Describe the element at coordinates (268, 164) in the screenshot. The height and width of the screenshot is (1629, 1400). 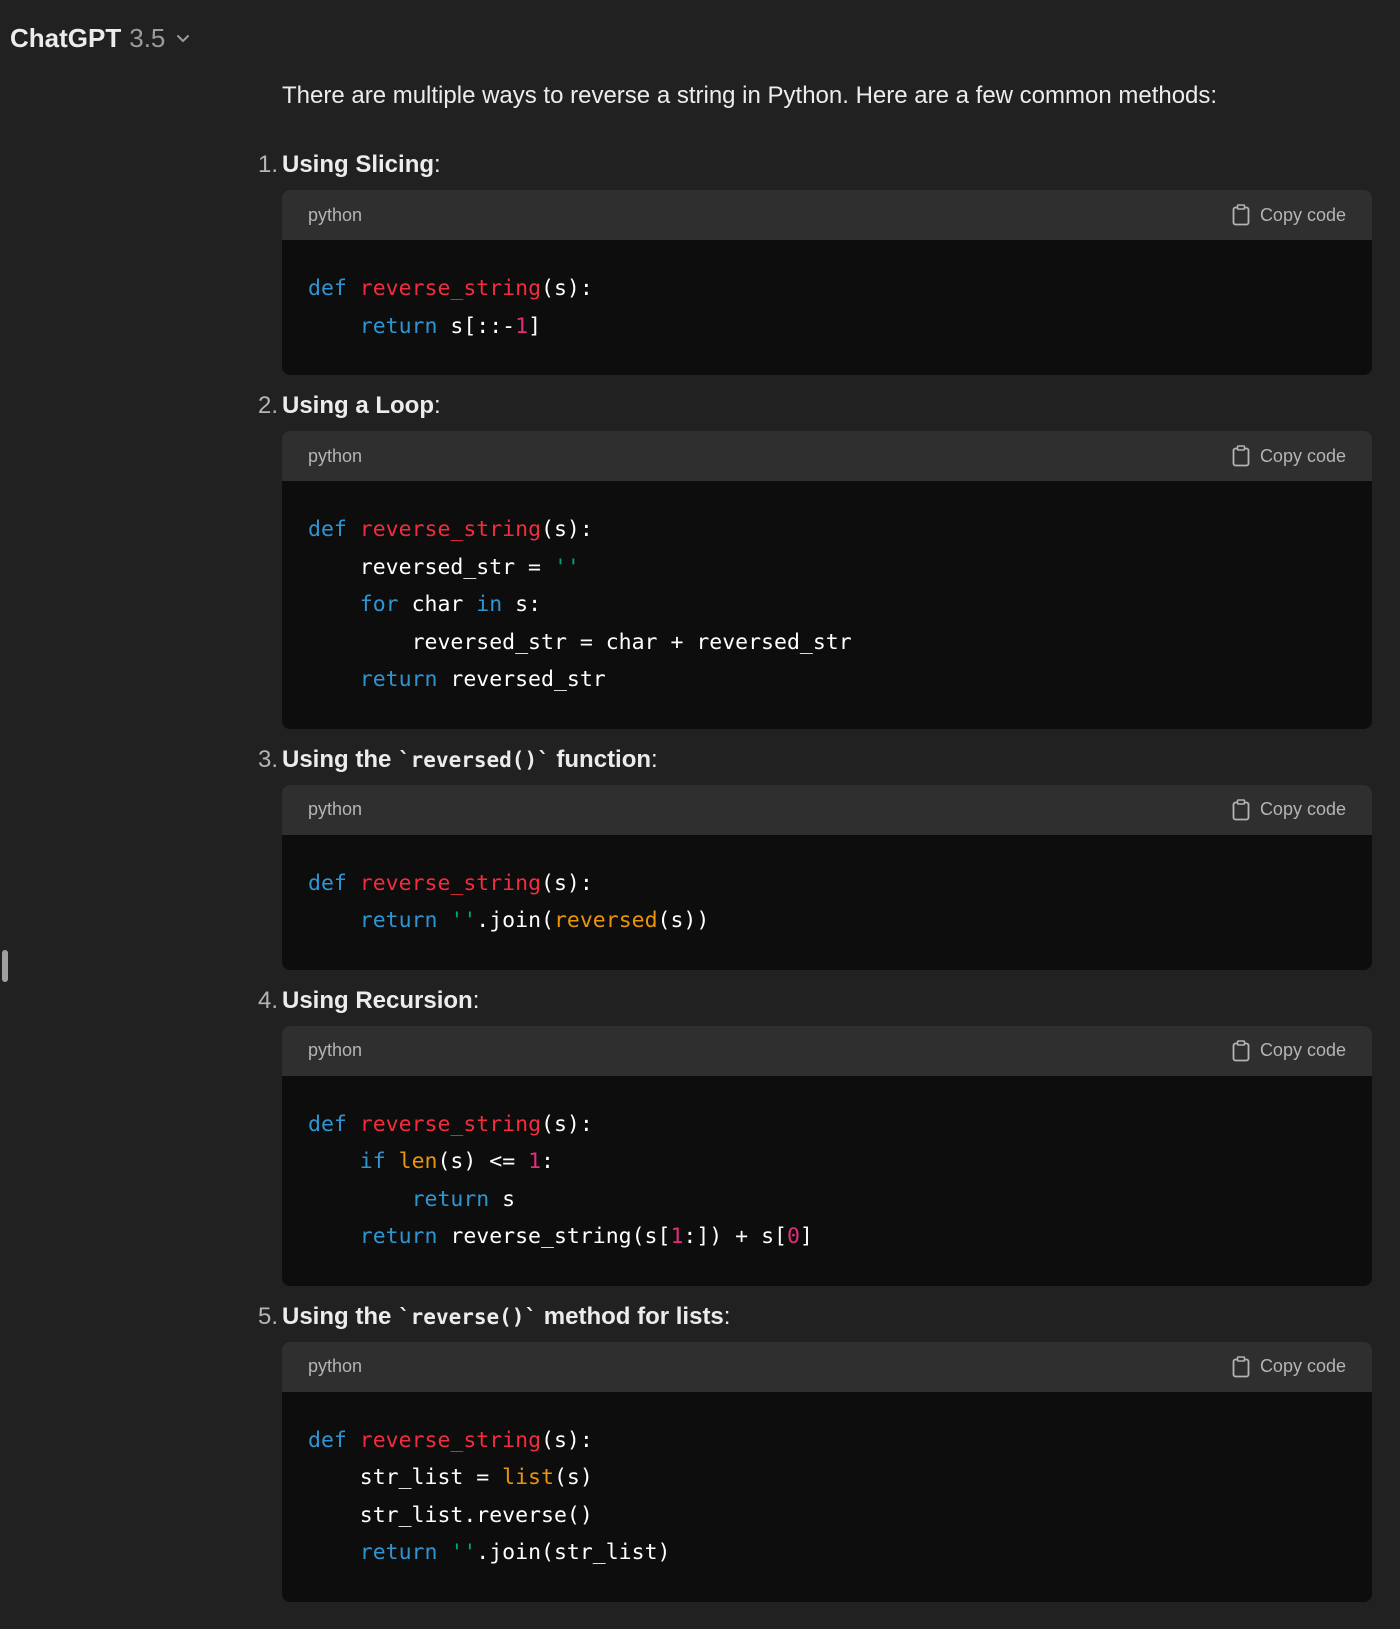
I see `list-number: 1.` at that location.